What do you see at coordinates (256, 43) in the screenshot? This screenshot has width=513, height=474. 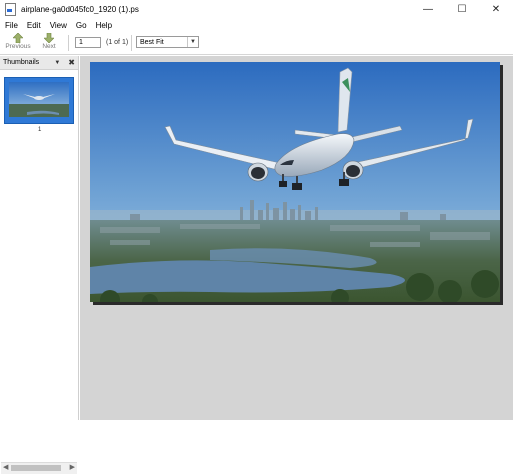 I see `toolbar: Previous Next 1 (1 of 1) Best Fit ▼` at bounding box center [256, 43].